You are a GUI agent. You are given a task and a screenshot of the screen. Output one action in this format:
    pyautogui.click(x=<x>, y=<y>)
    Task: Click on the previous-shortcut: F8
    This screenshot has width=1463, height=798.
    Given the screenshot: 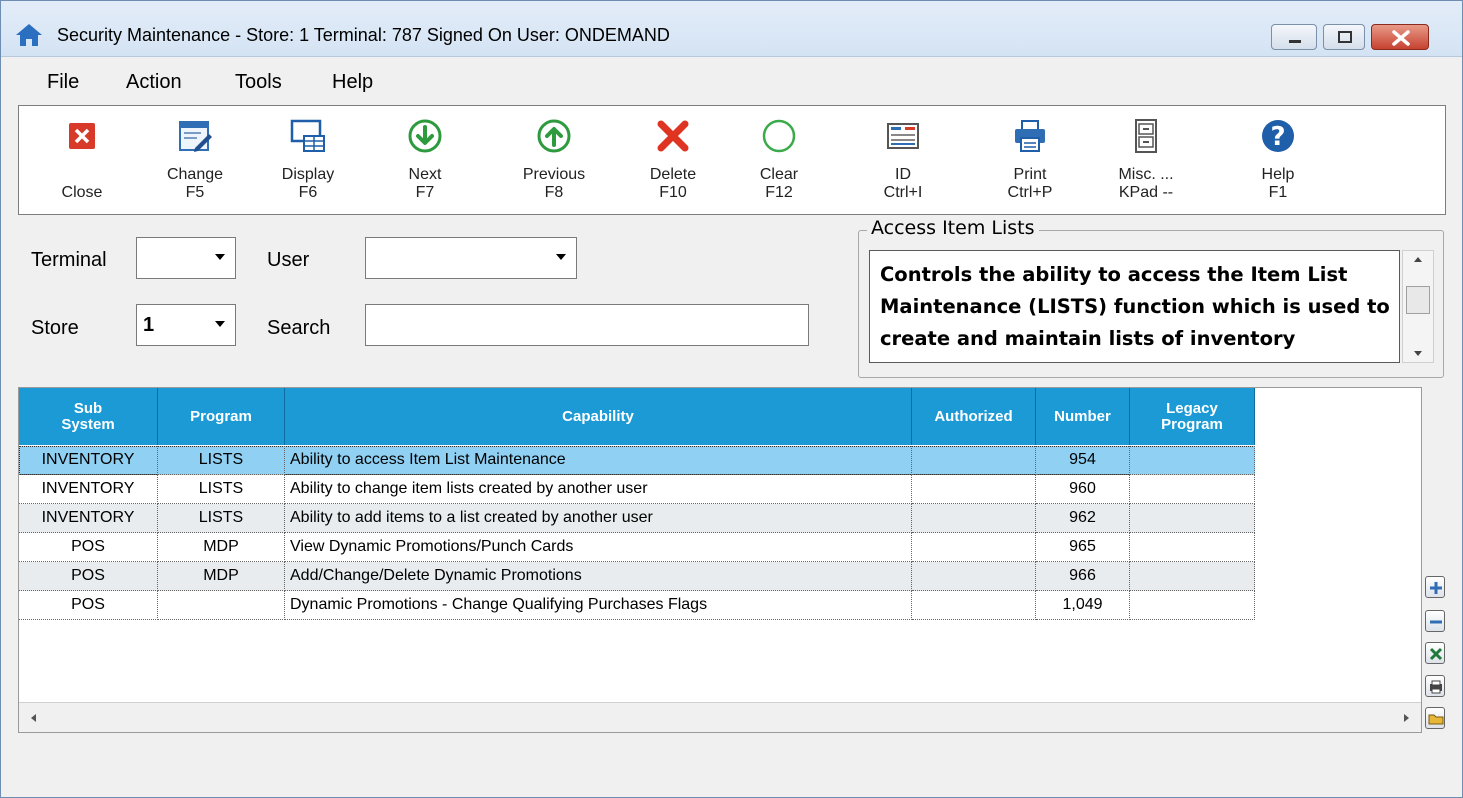 What is the action you would take?
    pyautogui.click(x=554, y=192)
    